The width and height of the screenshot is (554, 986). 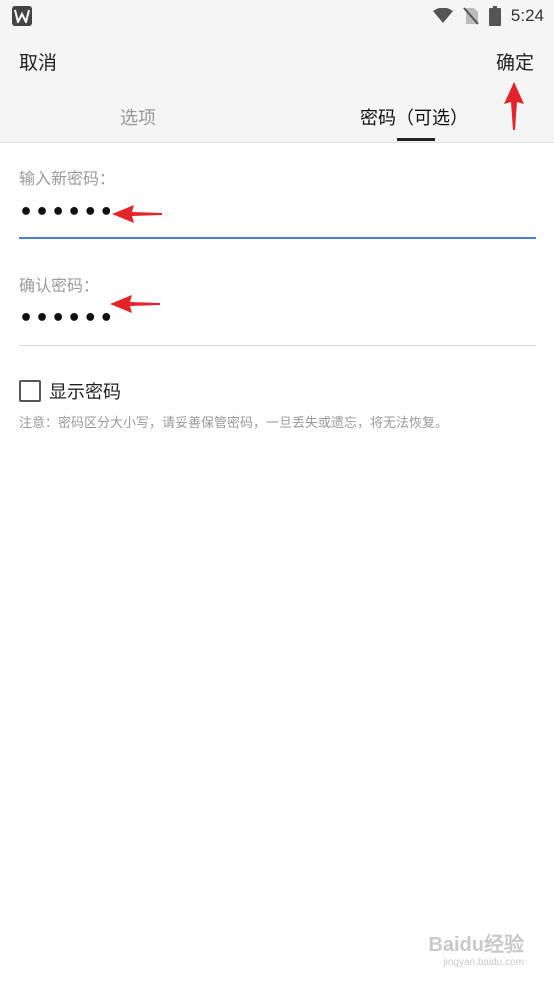 I want to click on baidu-watermark: Baidu经验 jingyan.baidu.com, so click(x=476, y=948).